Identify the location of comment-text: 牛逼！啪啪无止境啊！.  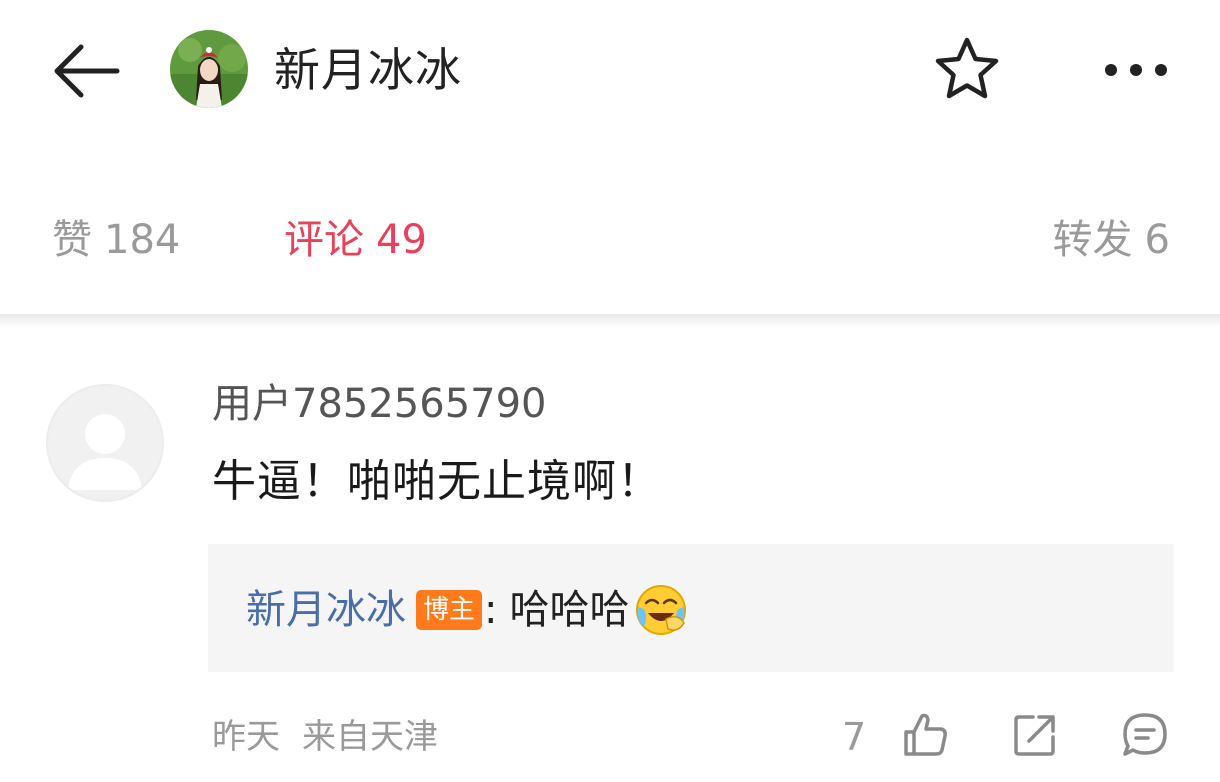
(437, 481).